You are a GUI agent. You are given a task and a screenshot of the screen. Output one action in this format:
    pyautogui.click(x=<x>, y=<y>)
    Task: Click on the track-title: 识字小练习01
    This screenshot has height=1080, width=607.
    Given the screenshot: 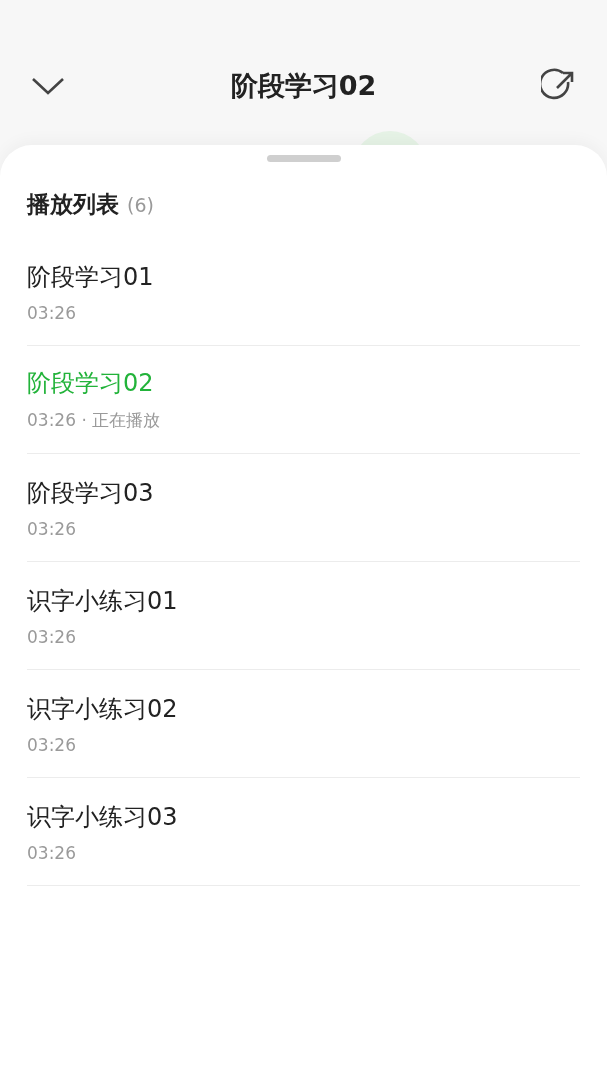 What is the action you would take?
    pyautogui.click(x=103, y=601)
    